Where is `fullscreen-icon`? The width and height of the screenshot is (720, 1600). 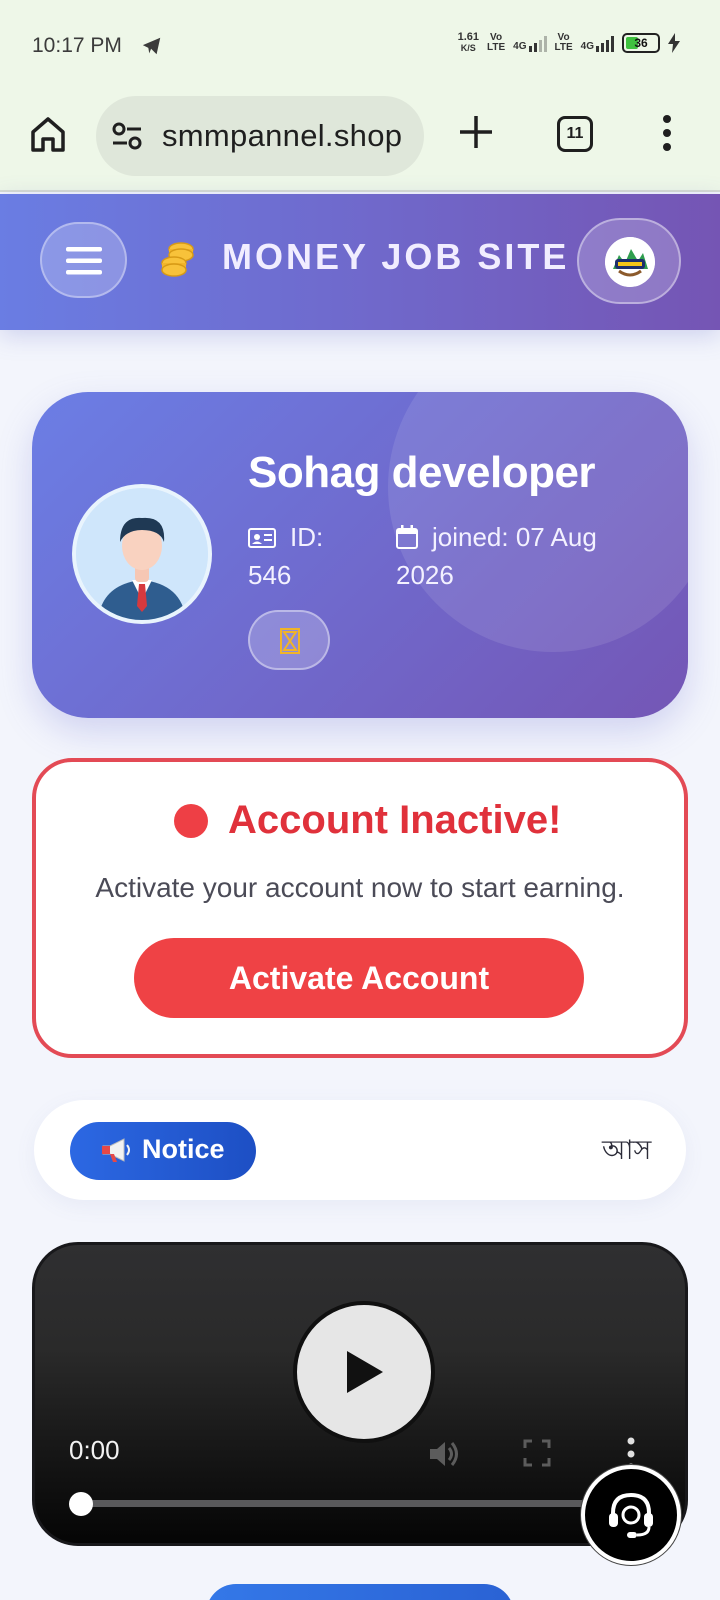 fullscreen-icon is located at coordinates (537, 1453).